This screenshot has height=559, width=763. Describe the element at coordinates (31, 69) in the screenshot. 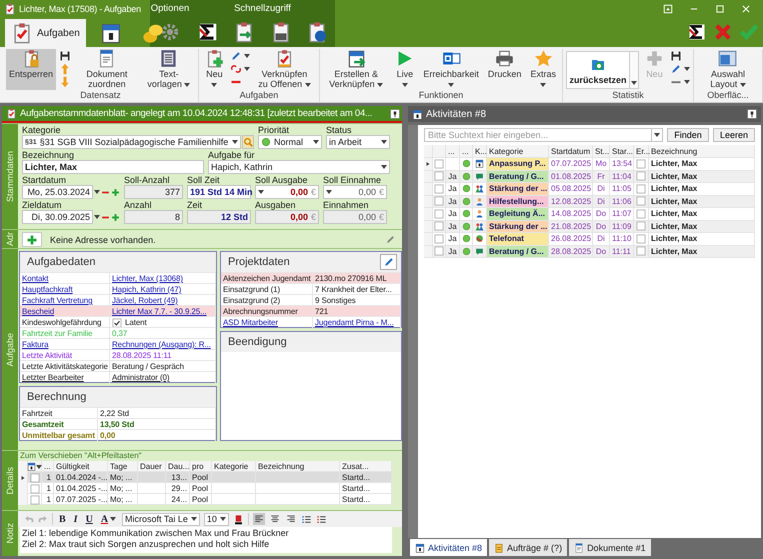

I see `ribbon-button: Entsperren` at that location.